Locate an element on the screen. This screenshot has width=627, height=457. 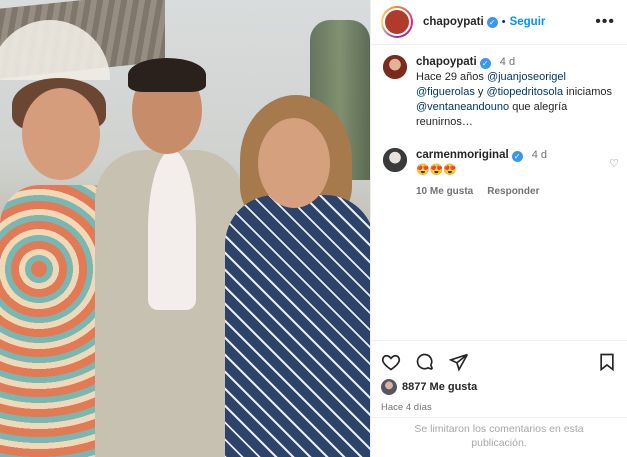
mention-link: @figuerolas is located at coordinates (445, 92).